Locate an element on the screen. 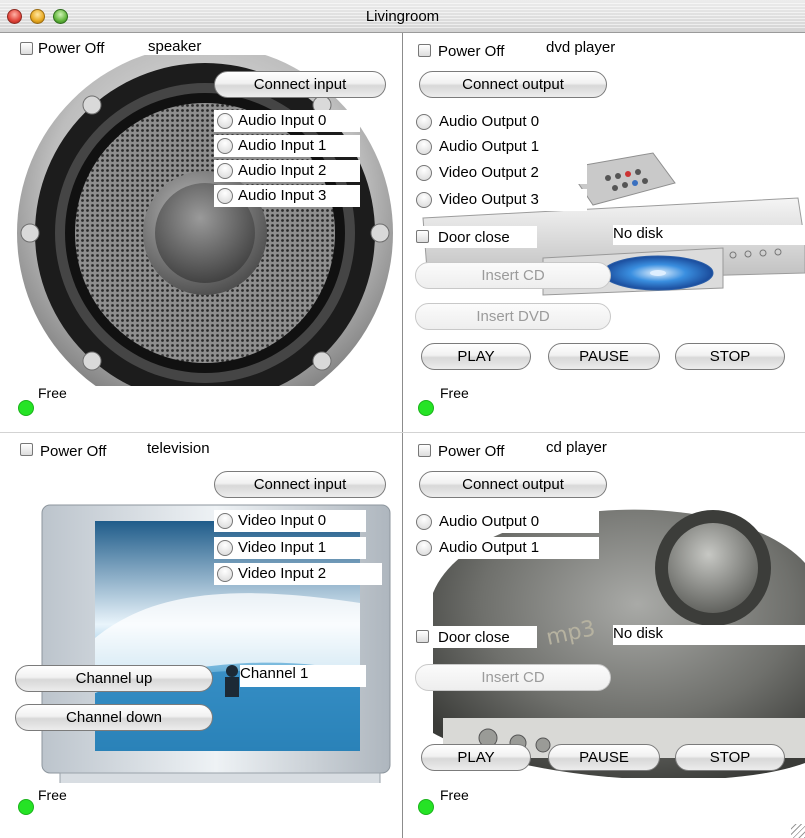 This screenshot has width=805, height=838. window-titlebar: Livingroom is located at coordinates (402, 16).